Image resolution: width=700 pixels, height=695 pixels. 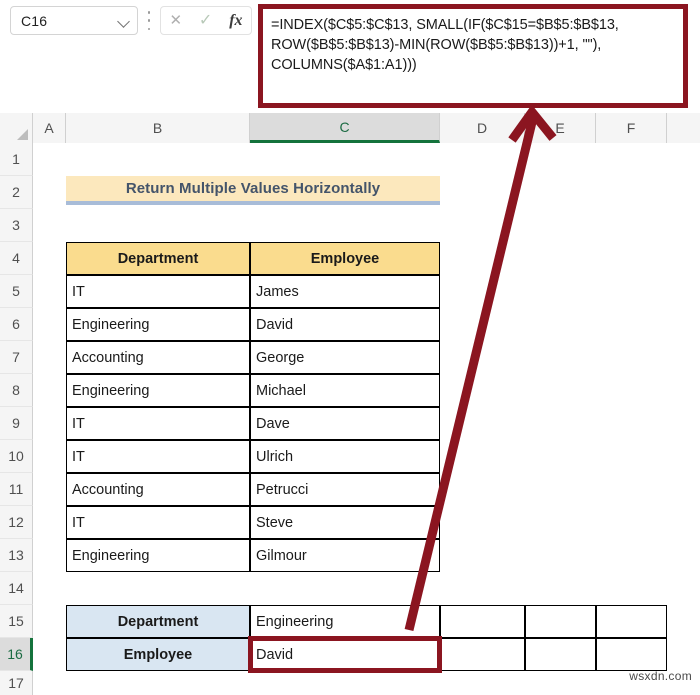 I want to click on column-header-c: C, so click(x=345, y=128).